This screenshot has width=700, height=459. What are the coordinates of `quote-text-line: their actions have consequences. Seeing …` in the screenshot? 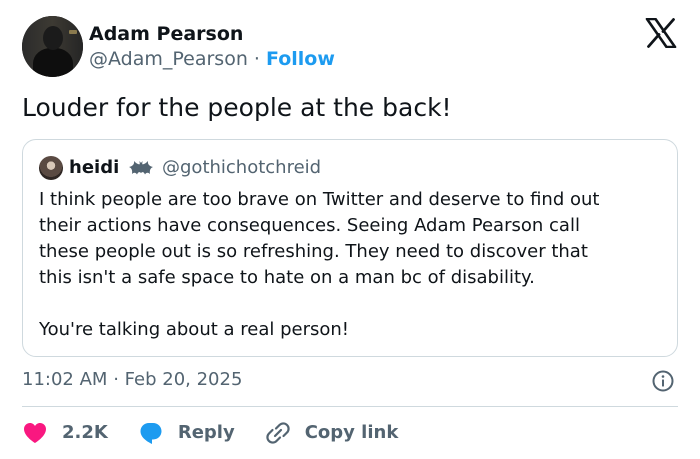 It's located at (309, 225).